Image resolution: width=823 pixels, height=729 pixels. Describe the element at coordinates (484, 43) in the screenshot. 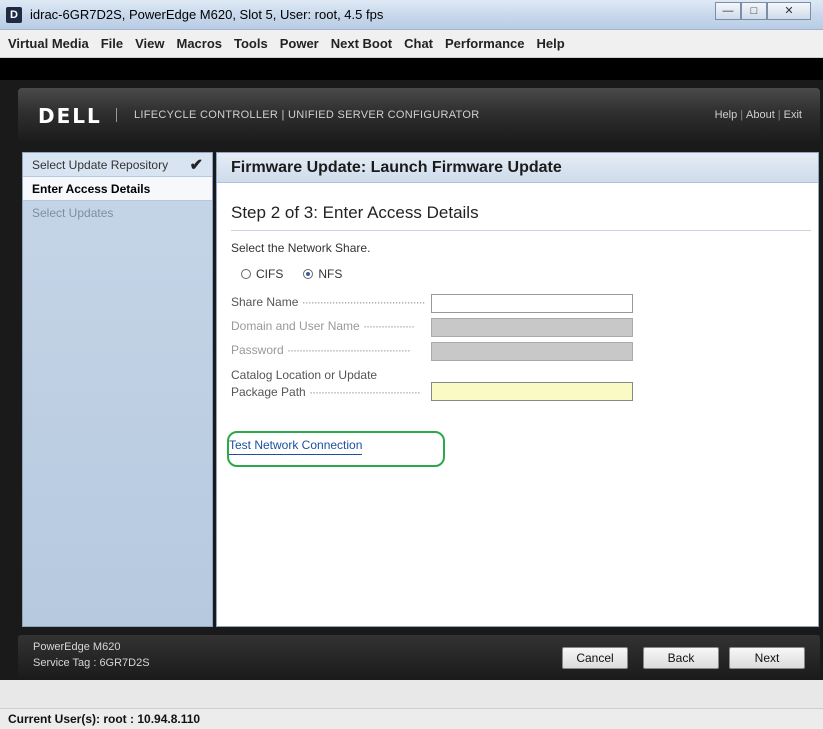

I see `menu-performance: Performance` at that location.